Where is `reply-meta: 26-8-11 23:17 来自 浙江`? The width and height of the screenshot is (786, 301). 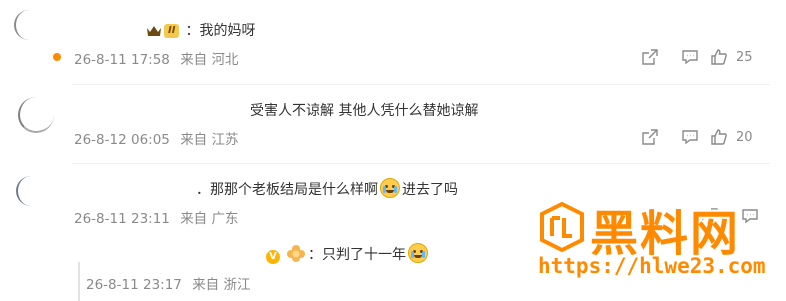 reply-meta: 26-8-11 23:17 来自 浙江 is located at coordinates (171, 283).